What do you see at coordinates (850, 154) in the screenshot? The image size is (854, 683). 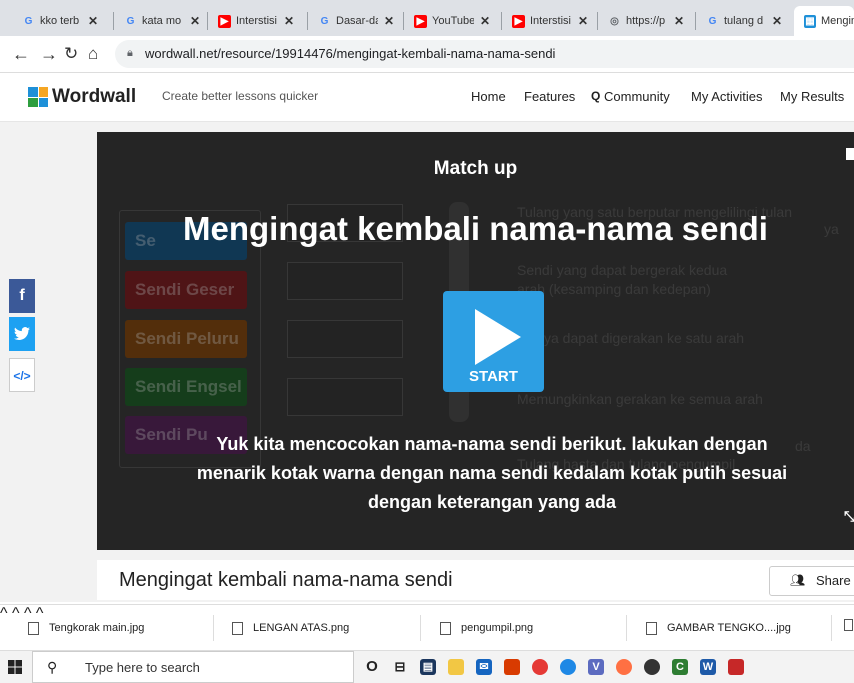 I see `menu-marker` at bounding box center [850, 154].